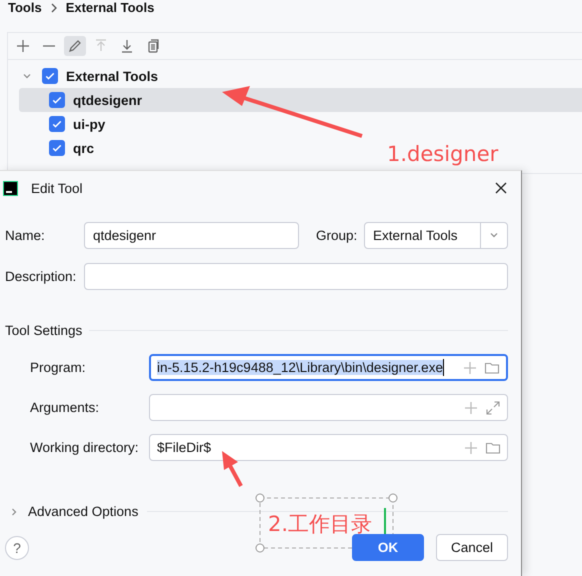  What do you see at coordinates (83, 148) in the screenshot?
I see `tree-item-label: qrc` at bounding box center [83, 148].